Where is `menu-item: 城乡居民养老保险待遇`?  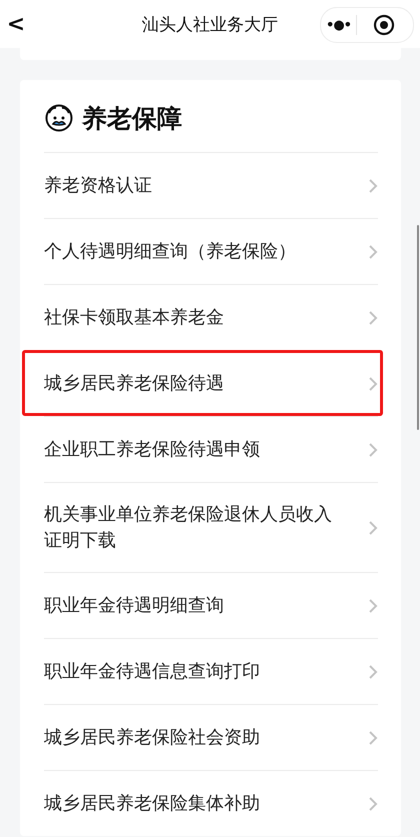
menu-item: 城乡居民养老保险待遇 is located at coordinates (211, 383).